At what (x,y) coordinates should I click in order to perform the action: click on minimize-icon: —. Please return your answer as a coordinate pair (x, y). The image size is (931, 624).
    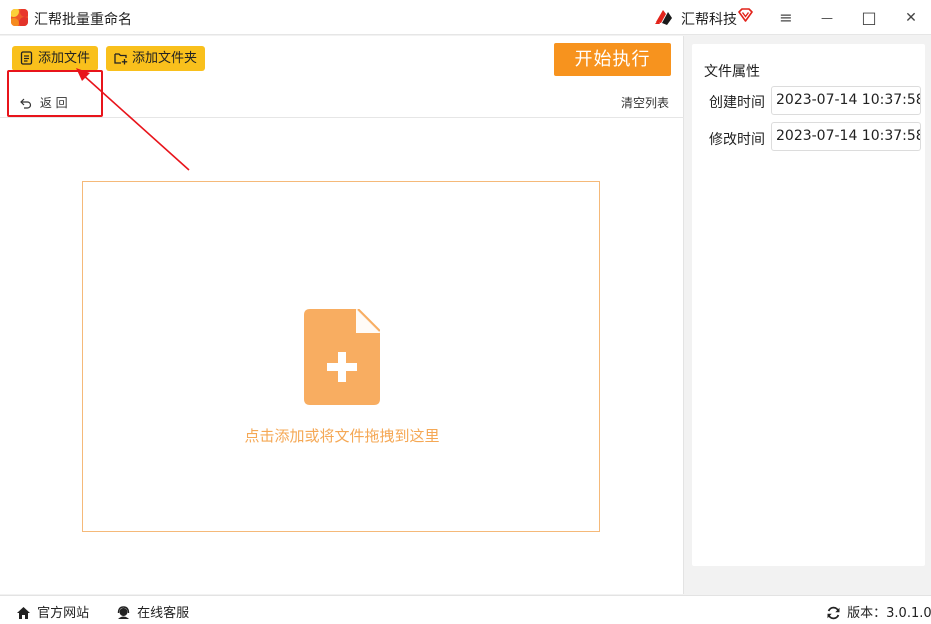
    Looking at the image, I should click on (827, 18).